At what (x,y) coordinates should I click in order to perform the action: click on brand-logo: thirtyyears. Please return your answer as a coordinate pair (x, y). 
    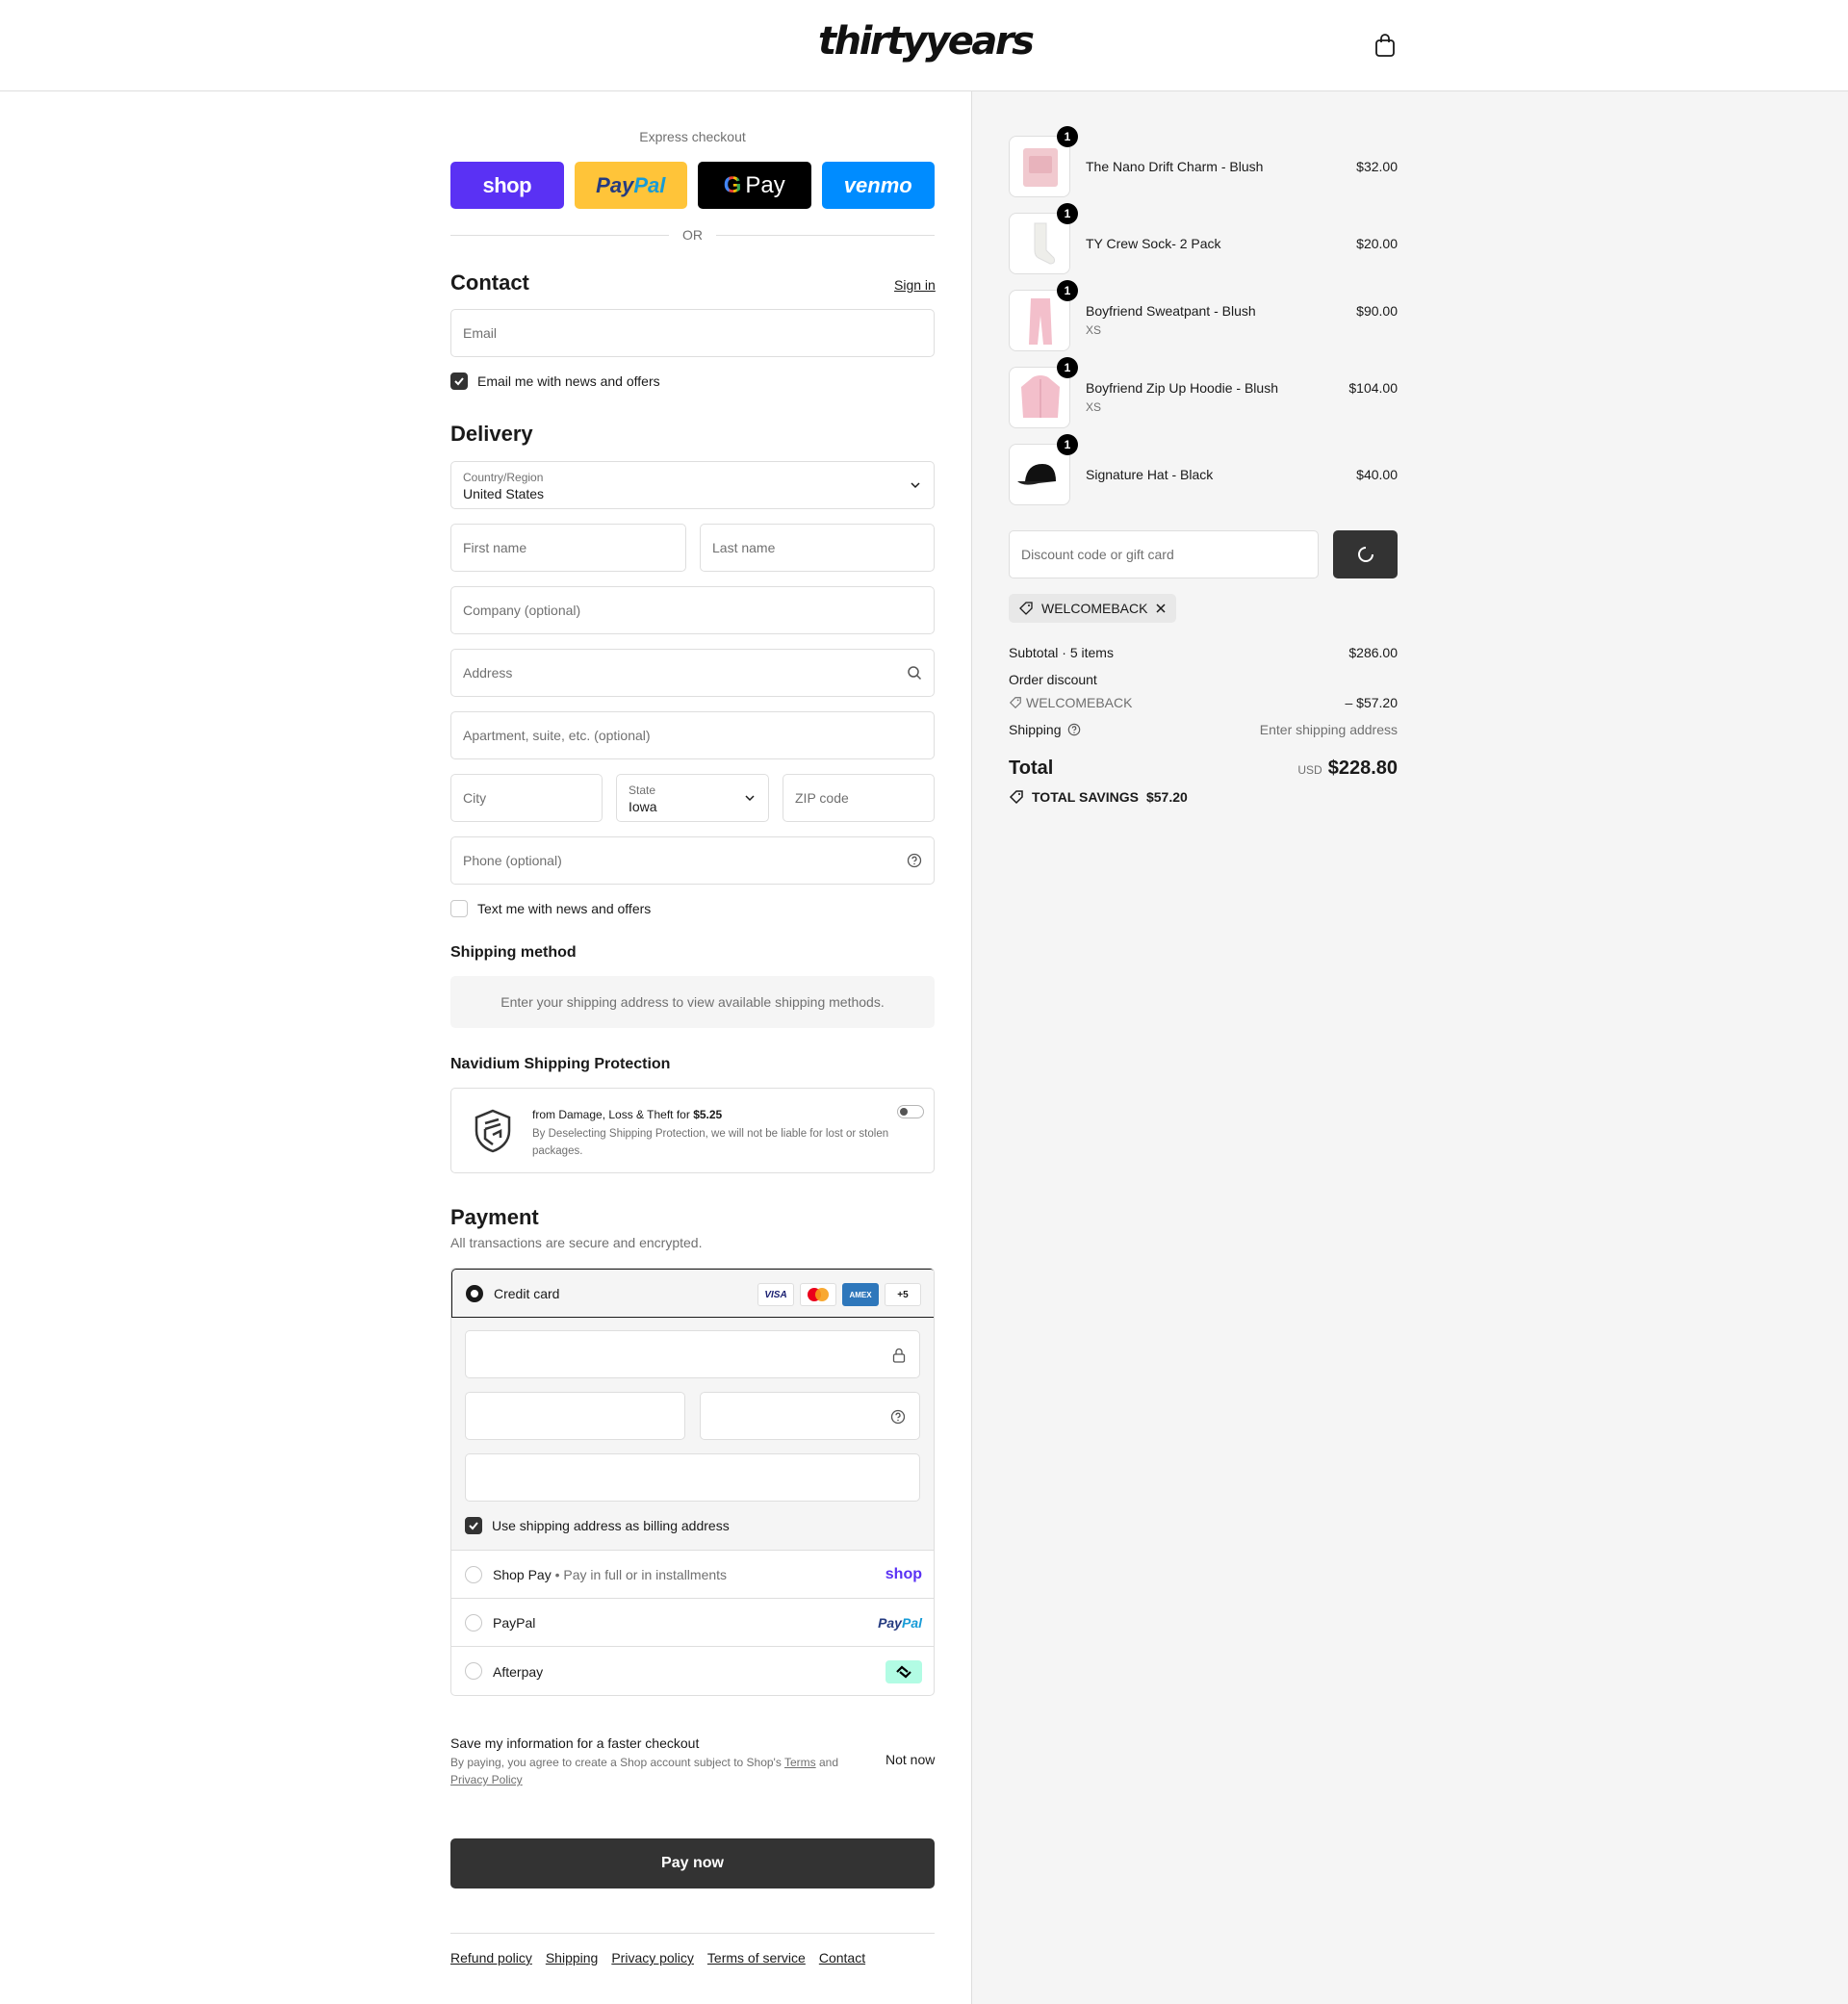
    Looking at the image, I should click on (926, 41).